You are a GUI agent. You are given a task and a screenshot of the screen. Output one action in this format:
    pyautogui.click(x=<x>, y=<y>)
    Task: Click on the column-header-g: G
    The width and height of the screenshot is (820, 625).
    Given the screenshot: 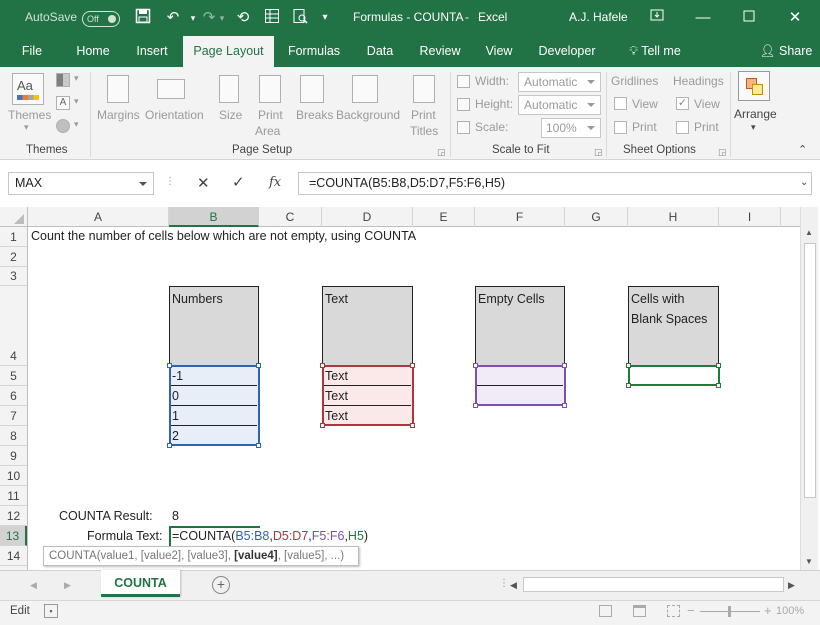 What is the action you would take?
    pyautogui.click(x=596, y=217)
    